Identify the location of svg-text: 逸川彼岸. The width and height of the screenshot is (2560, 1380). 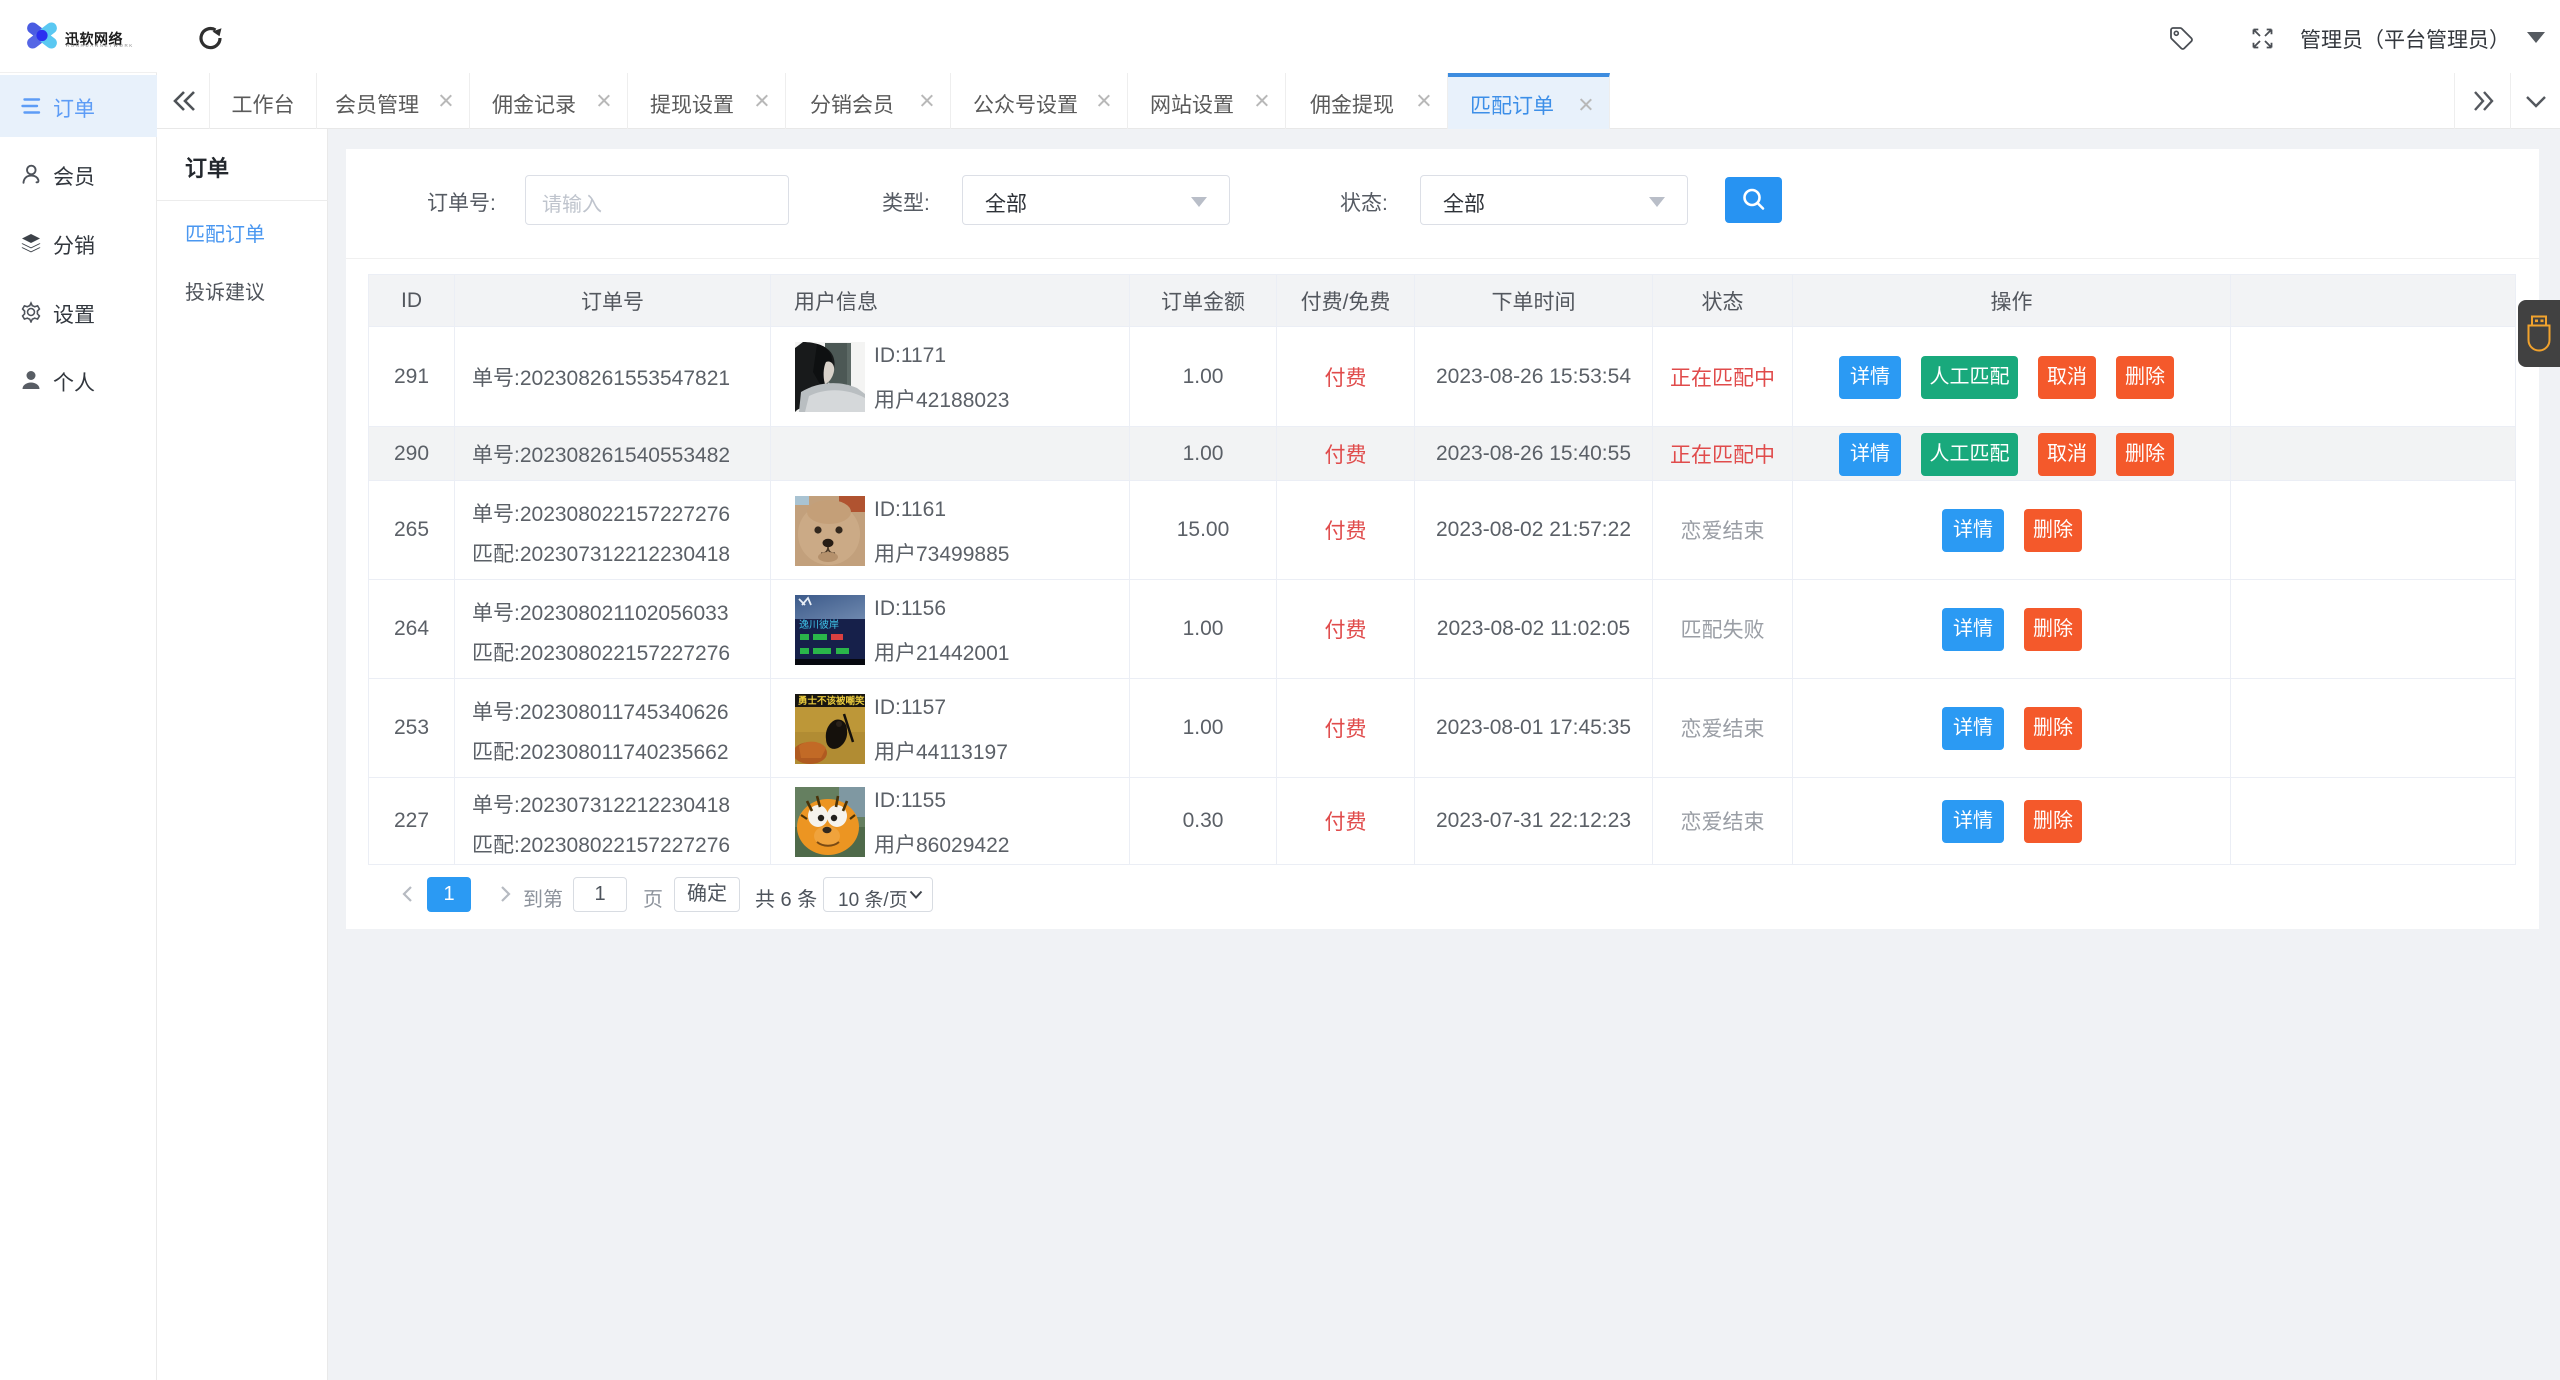
(819, 624).